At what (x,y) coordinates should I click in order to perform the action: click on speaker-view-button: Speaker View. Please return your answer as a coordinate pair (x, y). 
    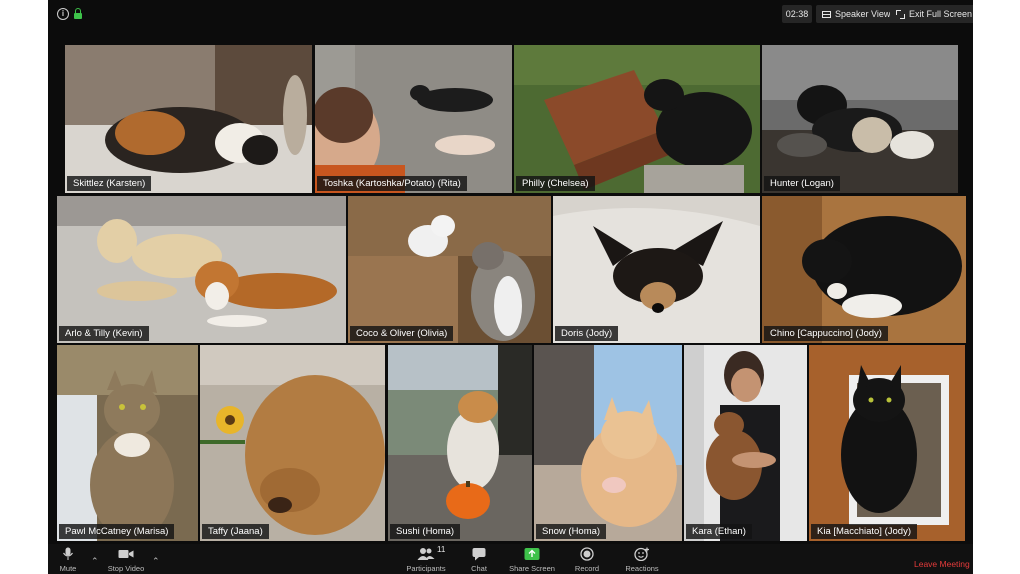
    Looking at the image, I should click on (856, 14).